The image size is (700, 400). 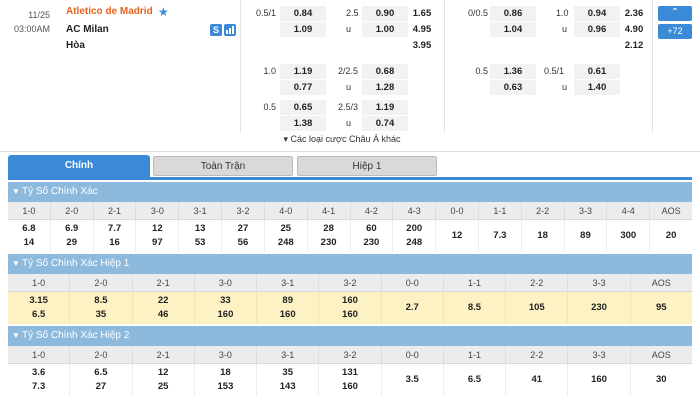 What do you see at coordinates (599, 308) in the screenshot?
I see `score-odds-cell: 230` at bounding box center [599, 308].